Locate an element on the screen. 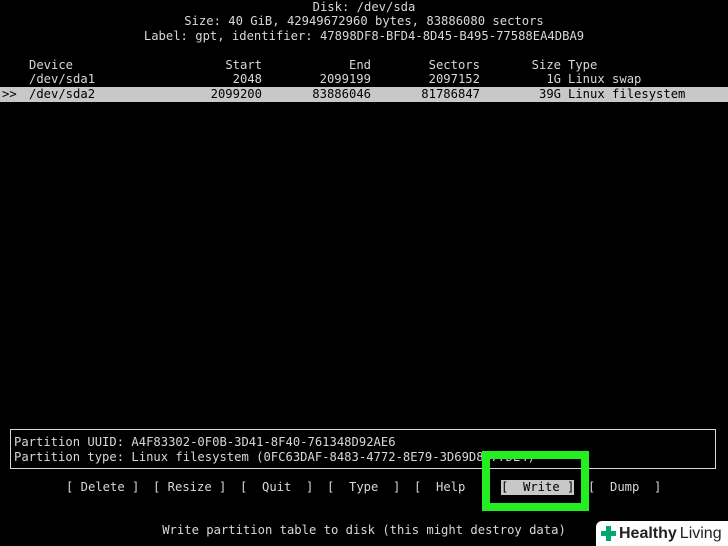  column-type: Type is located at coordinates (583, 65).